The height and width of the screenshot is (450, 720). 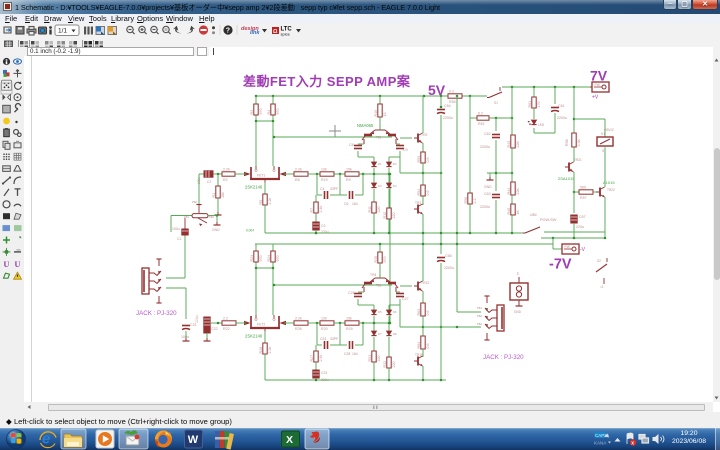 I want to click on svg-text: =1, so click(x=602, y=287).